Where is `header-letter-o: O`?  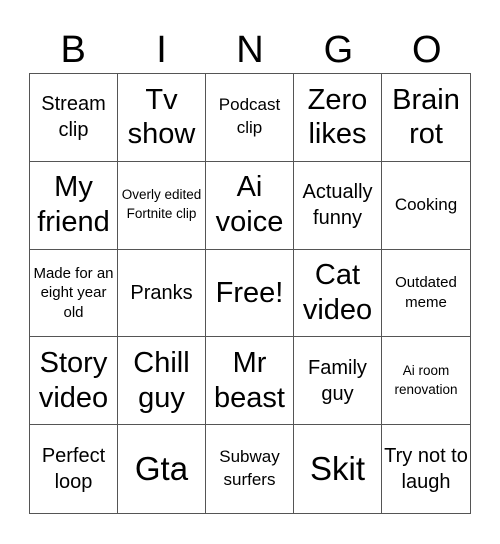 header-letter-o: O is located at coordinates (426, 50).